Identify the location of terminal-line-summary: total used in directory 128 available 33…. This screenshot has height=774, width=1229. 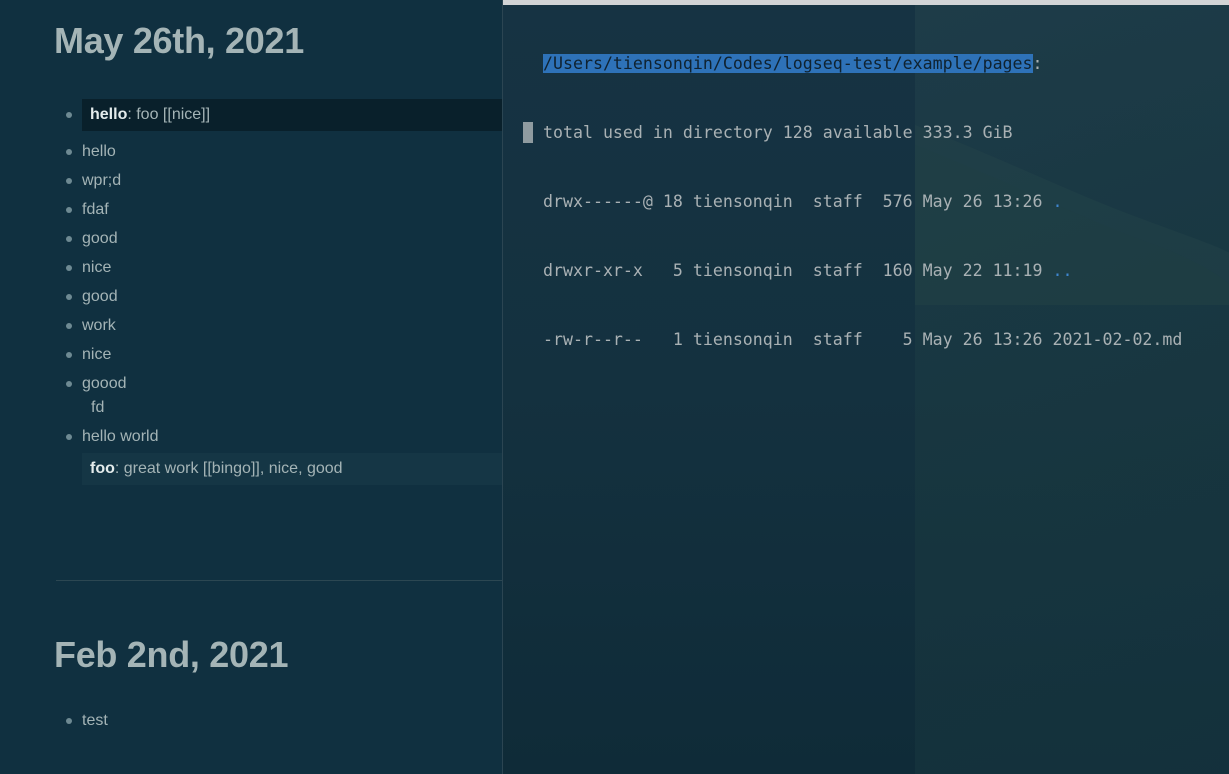
(778, 132).